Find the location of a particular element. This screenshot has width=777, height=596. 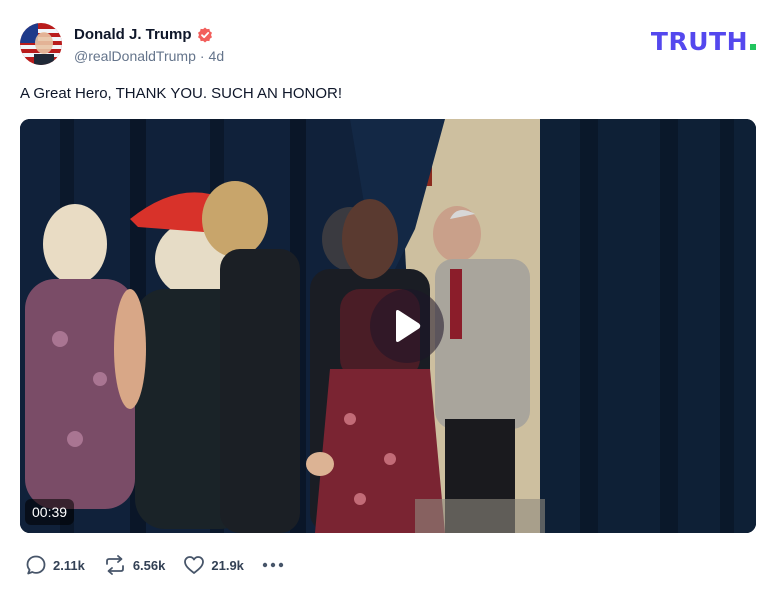

heart-icon is located at coordinates (194, 565).